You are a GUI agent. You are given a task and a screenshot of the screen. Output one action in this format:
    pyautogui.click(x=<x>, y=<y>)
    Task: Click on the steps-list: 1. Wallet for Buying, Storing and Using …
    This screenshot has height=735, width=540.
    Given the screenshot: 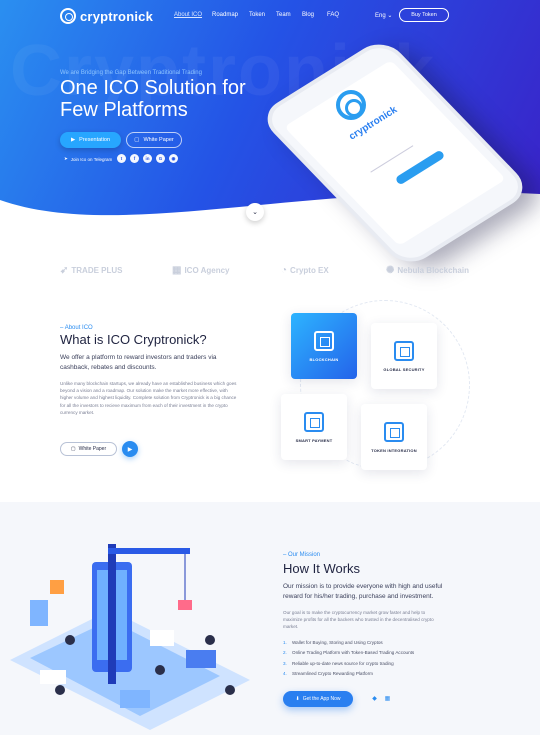 What is the action you would take?
    pyautogui.click(x=348, y=658)
    